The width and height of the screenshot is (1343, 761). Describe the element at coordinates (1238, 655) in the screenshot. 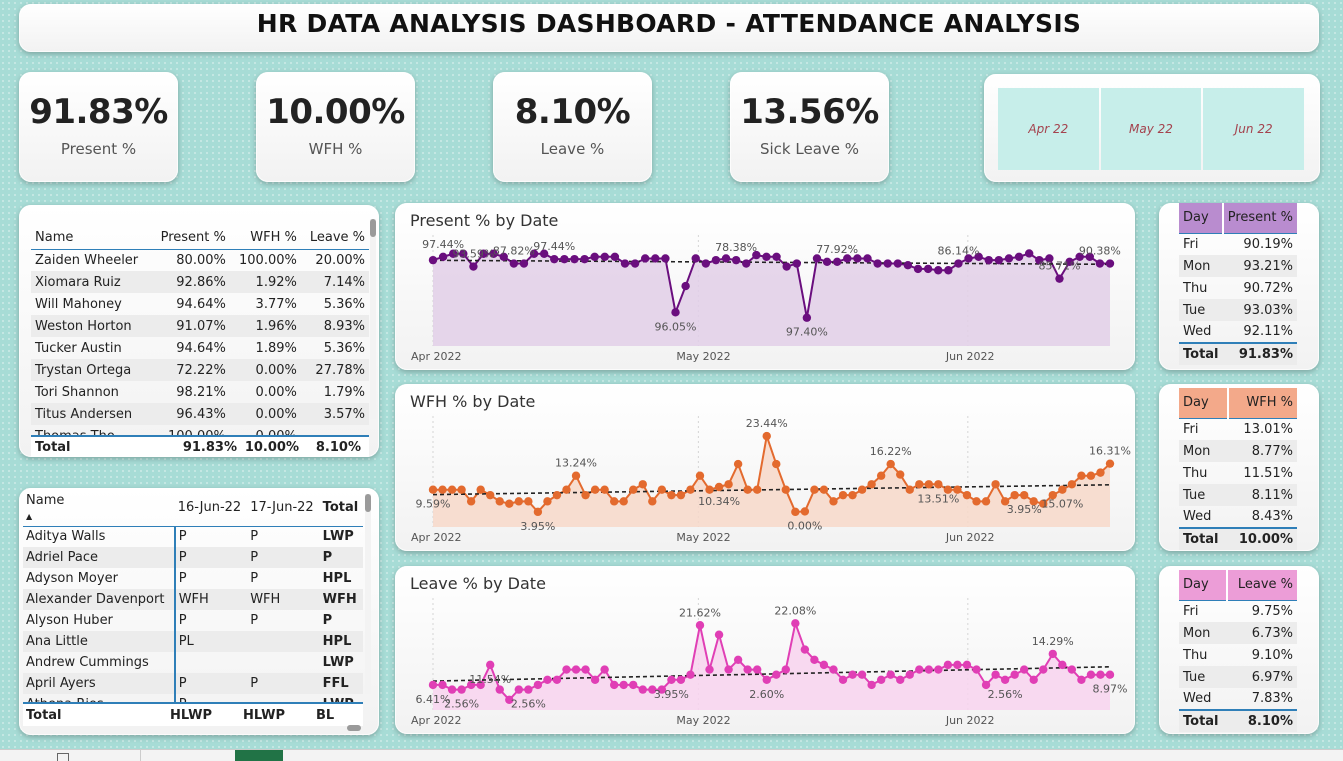

I see `table-row: Thu 9.10%` at that location.